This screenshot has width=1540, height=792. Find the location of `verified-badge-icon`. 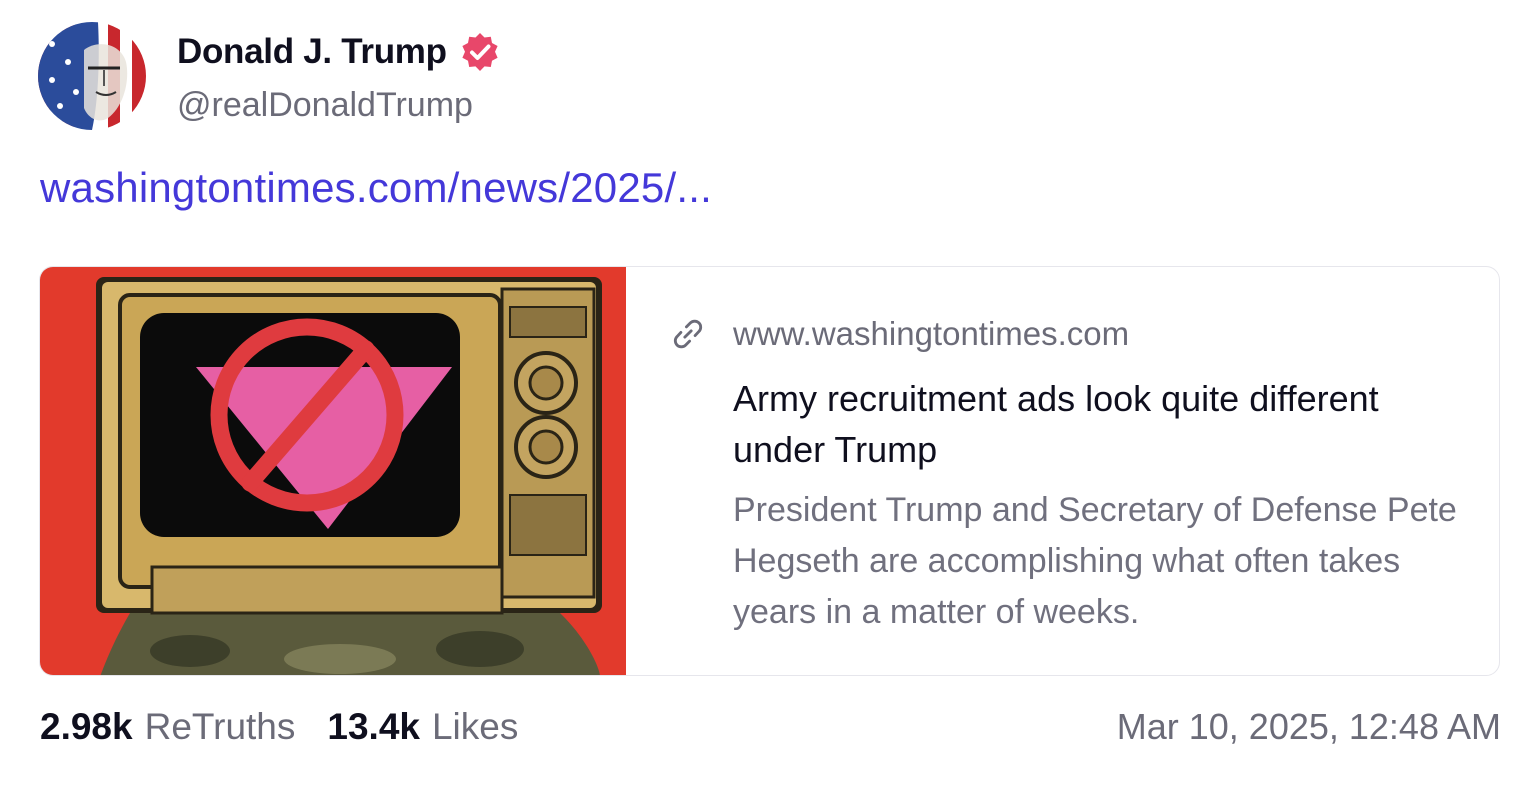

verified-badge-icon is located at coordinates (480, 52).